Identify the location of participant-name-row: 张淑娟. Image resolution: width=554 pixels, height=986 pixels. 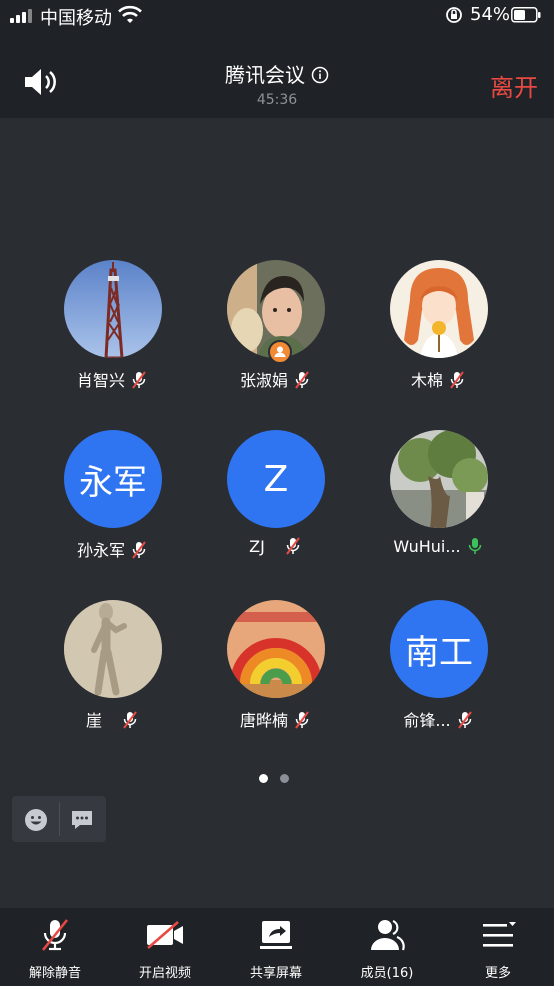
(275, 379).